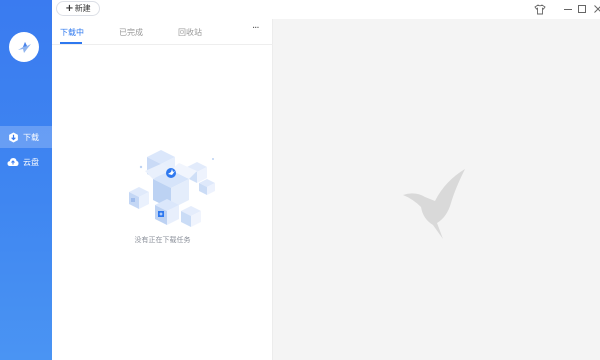 This screenshot has height=360, width=600. I want to click on cloud-icon, so click(13, 162).